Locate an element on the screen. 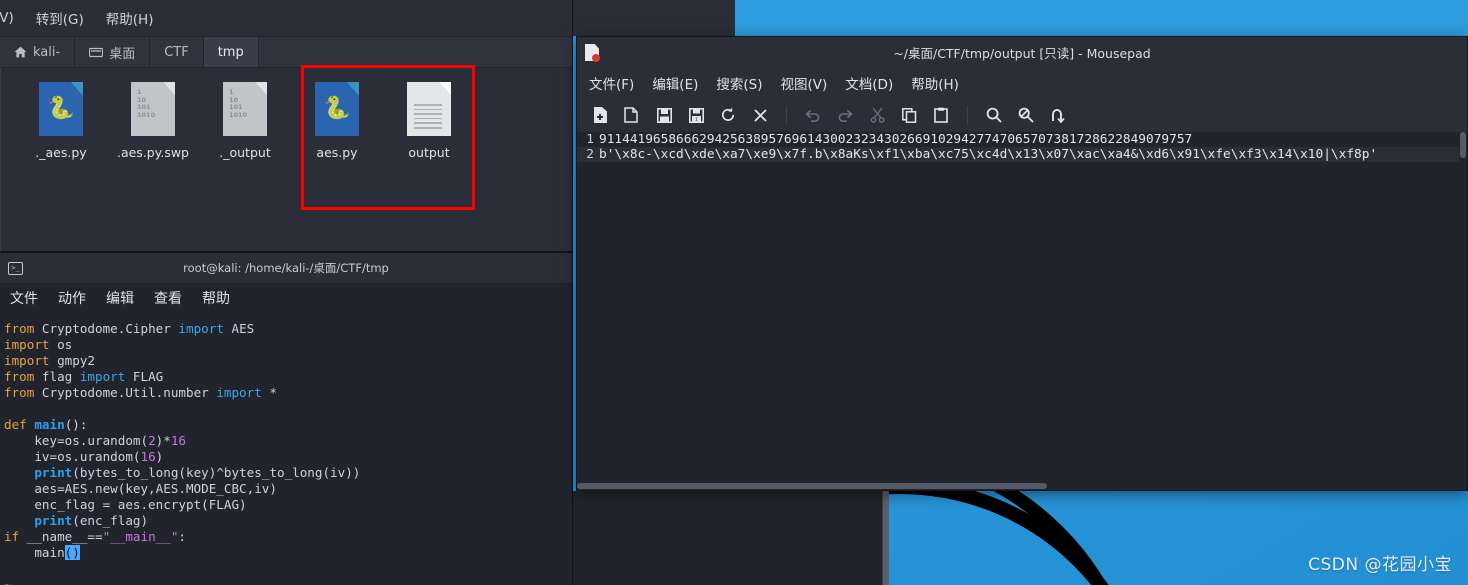 The height and width of the screenshot is (585, 1468). reload-icon is located at coordinates (728, 115).